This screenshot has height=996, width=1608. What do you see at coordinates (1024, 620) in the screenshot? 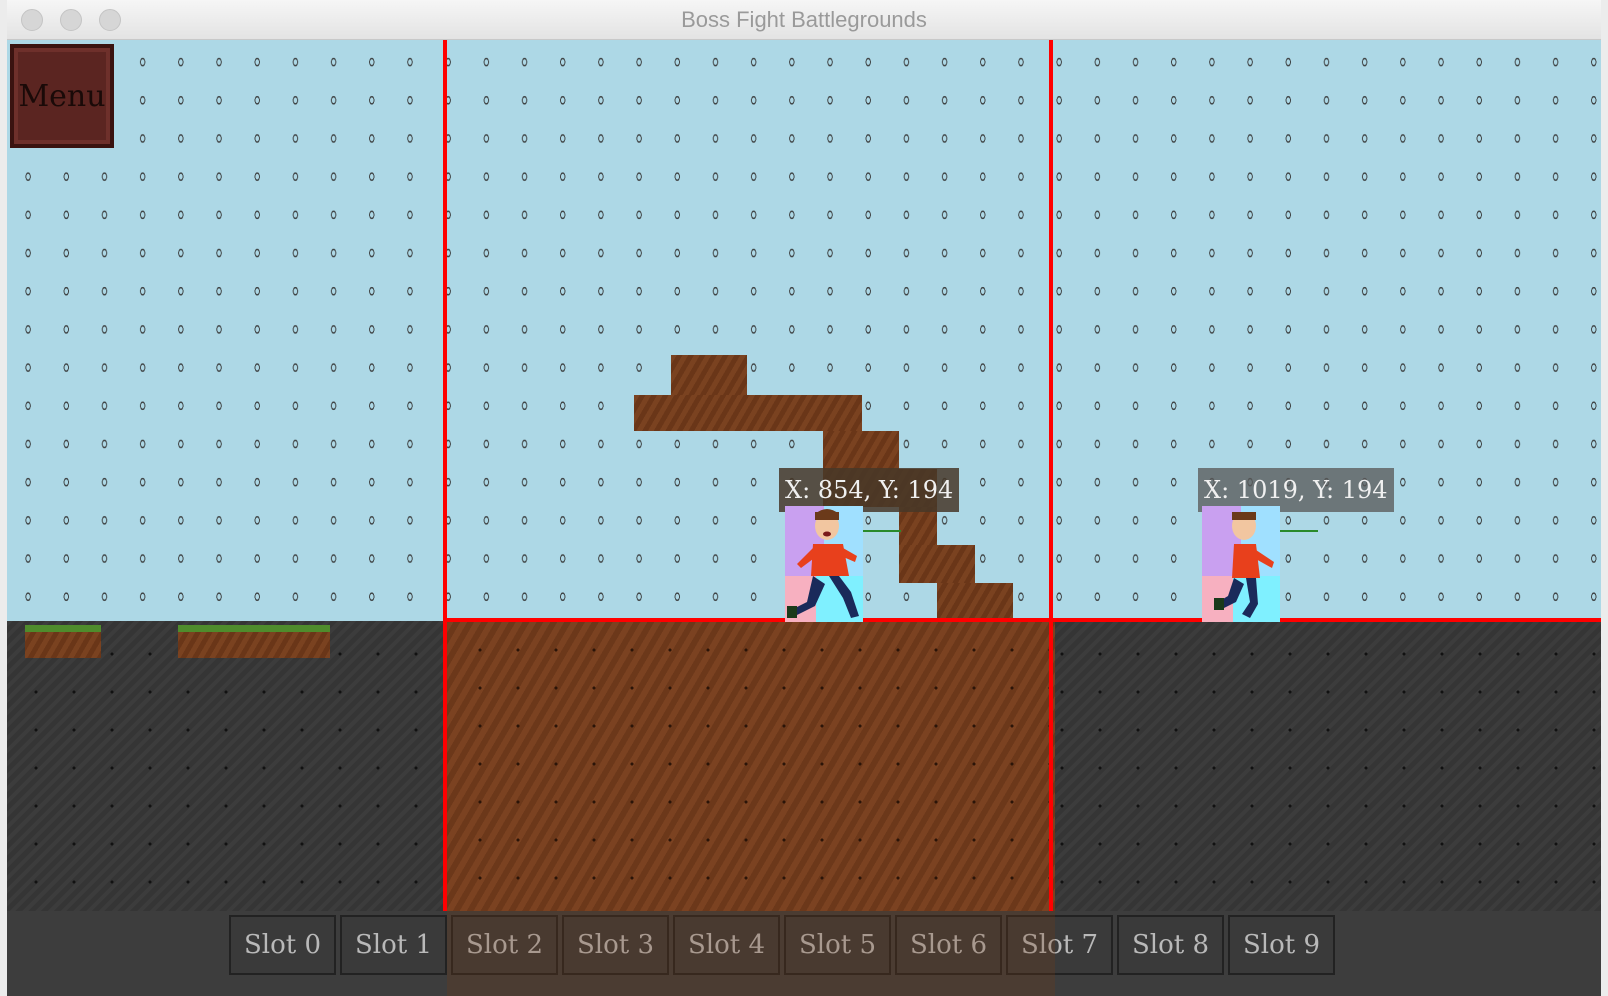
I see `zone-boundary-floor` at bounding box center [1024, 620].